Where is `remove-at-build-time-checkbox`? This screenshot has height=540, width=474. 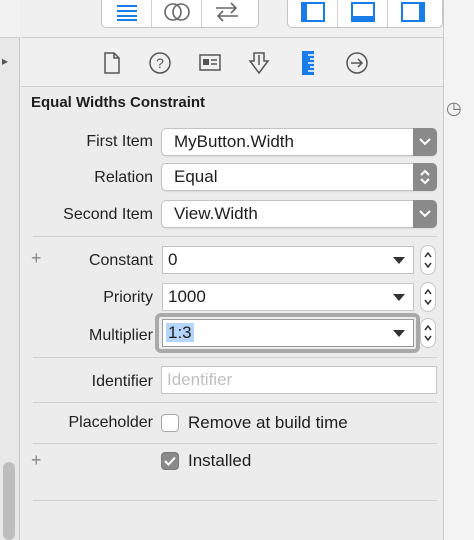
remove-at-build-time-checkbox is located at coordinates (170, 423).